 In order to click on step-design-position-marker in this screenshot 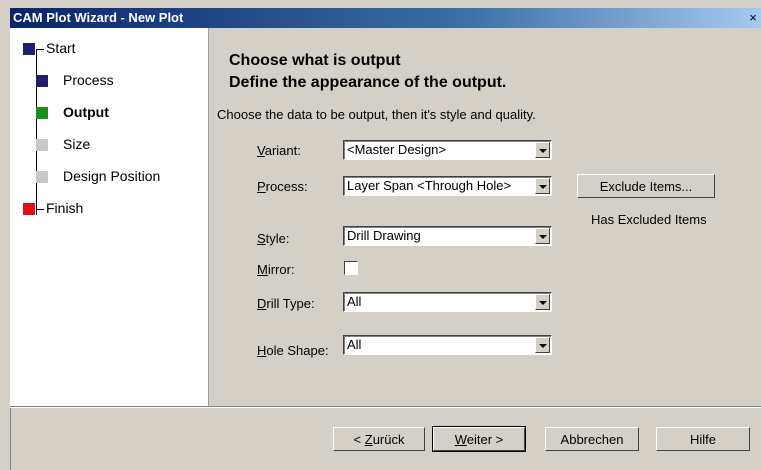, I will do `click(42, 177)`.